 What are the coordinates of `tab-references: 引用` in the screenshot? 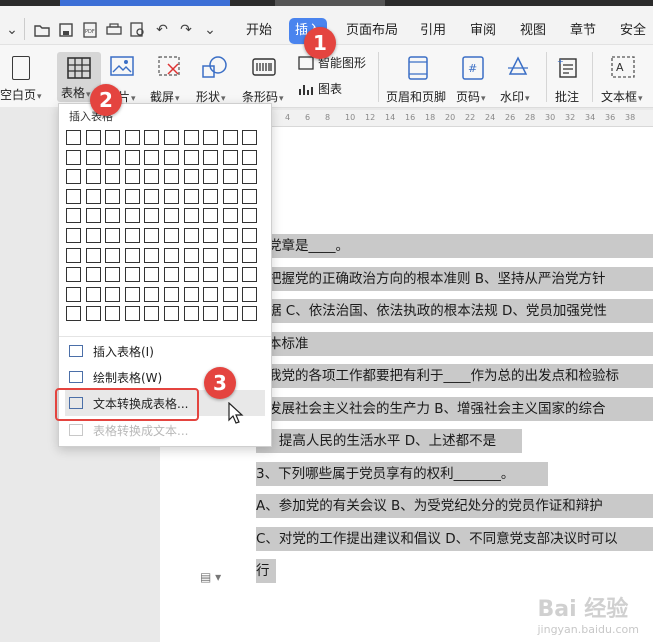 It's located at (433, 31).